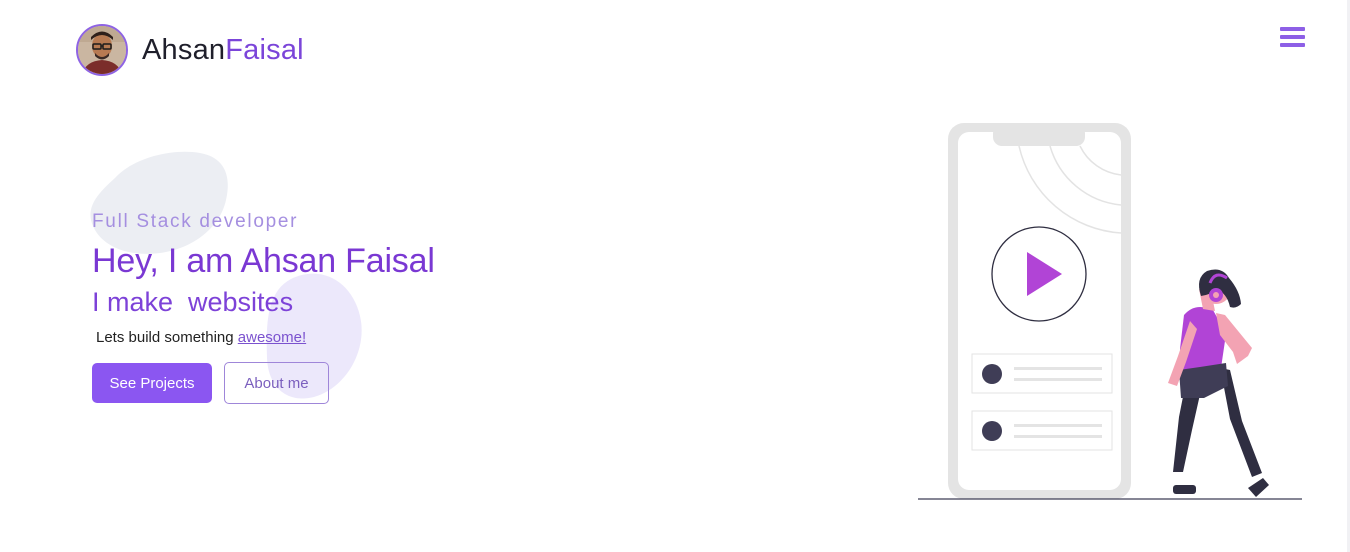 The height and width of the screenshot is (552, 1350). I want to click on see-projects-button: See Projects, so click(152, 383).